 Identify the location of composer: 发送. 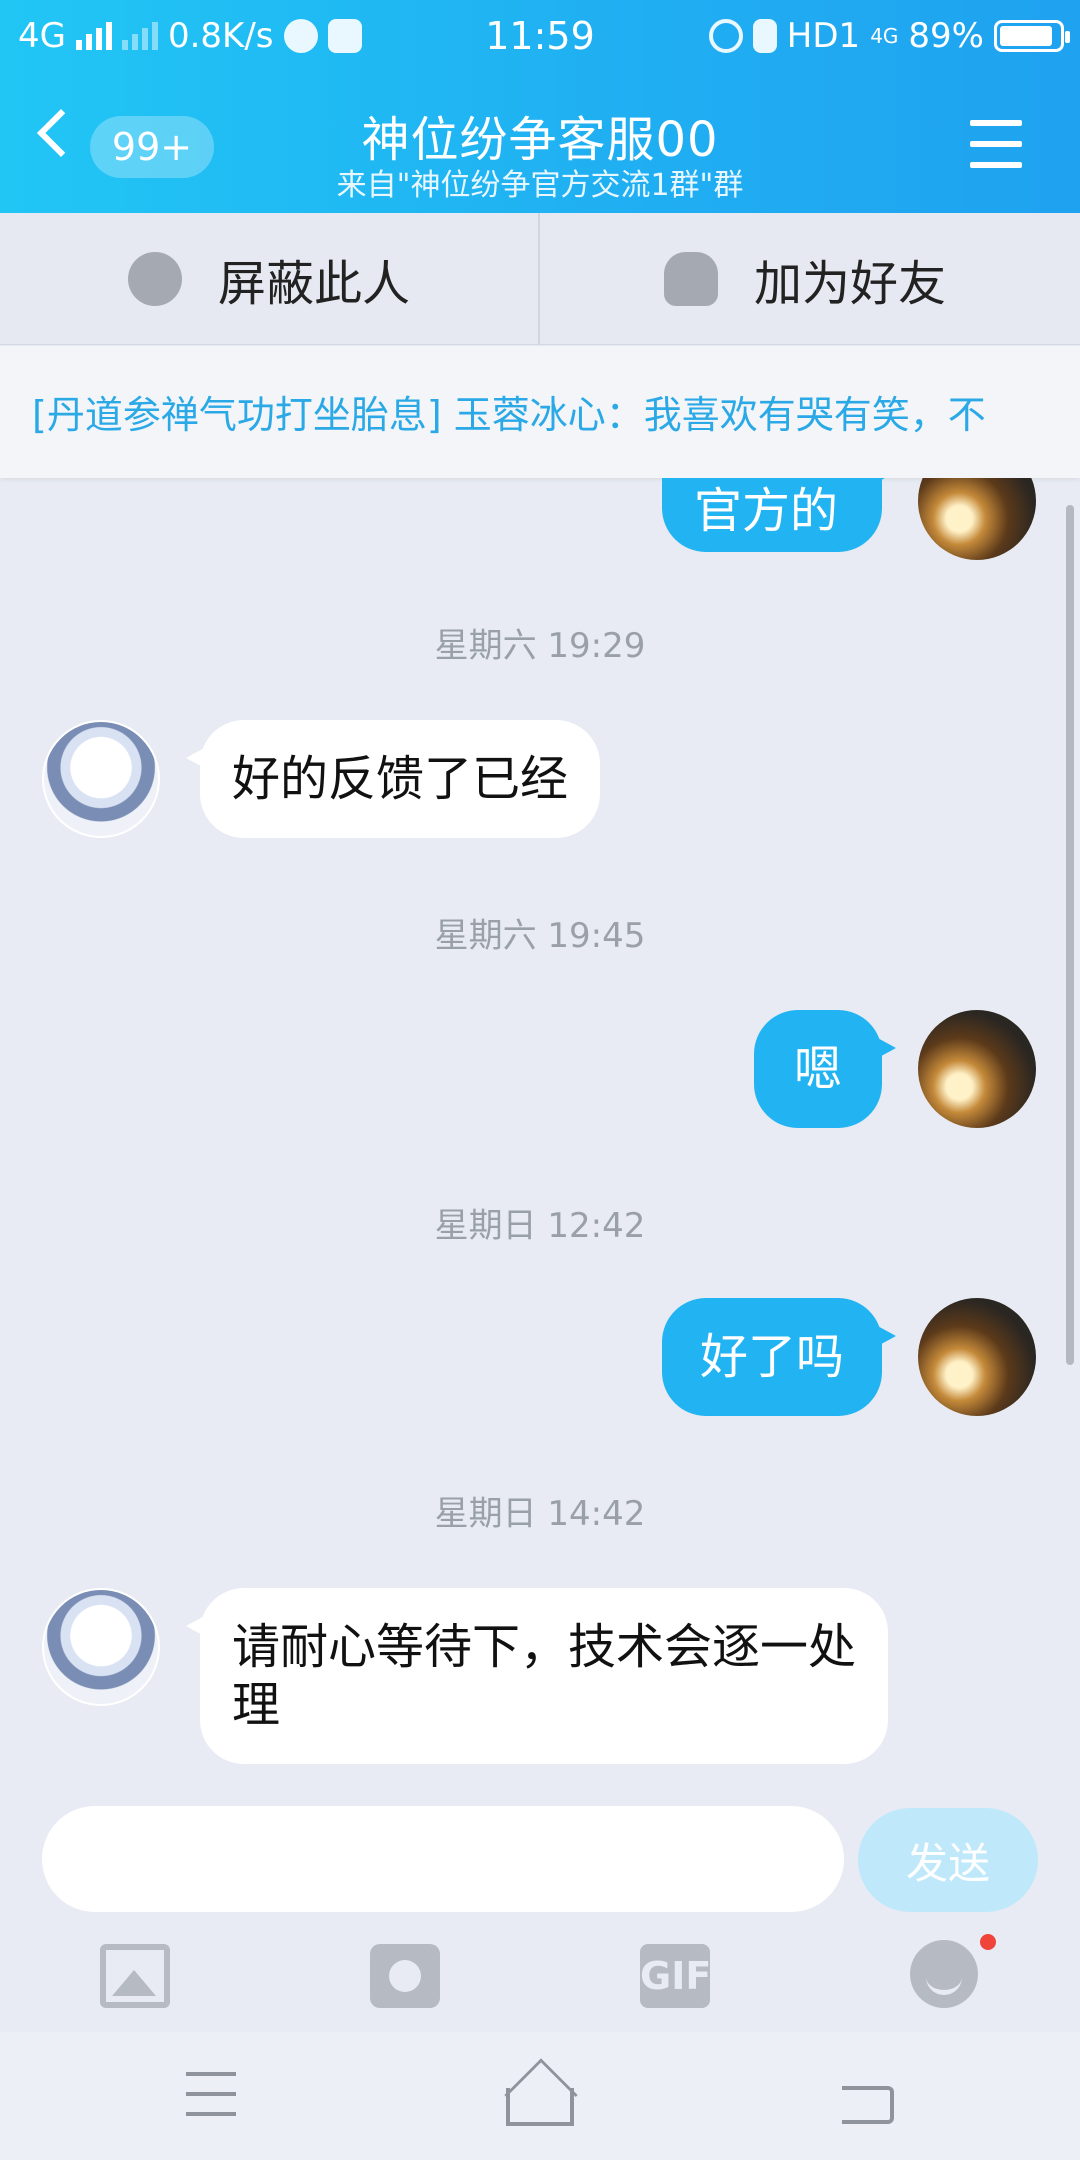
(540, 1856).